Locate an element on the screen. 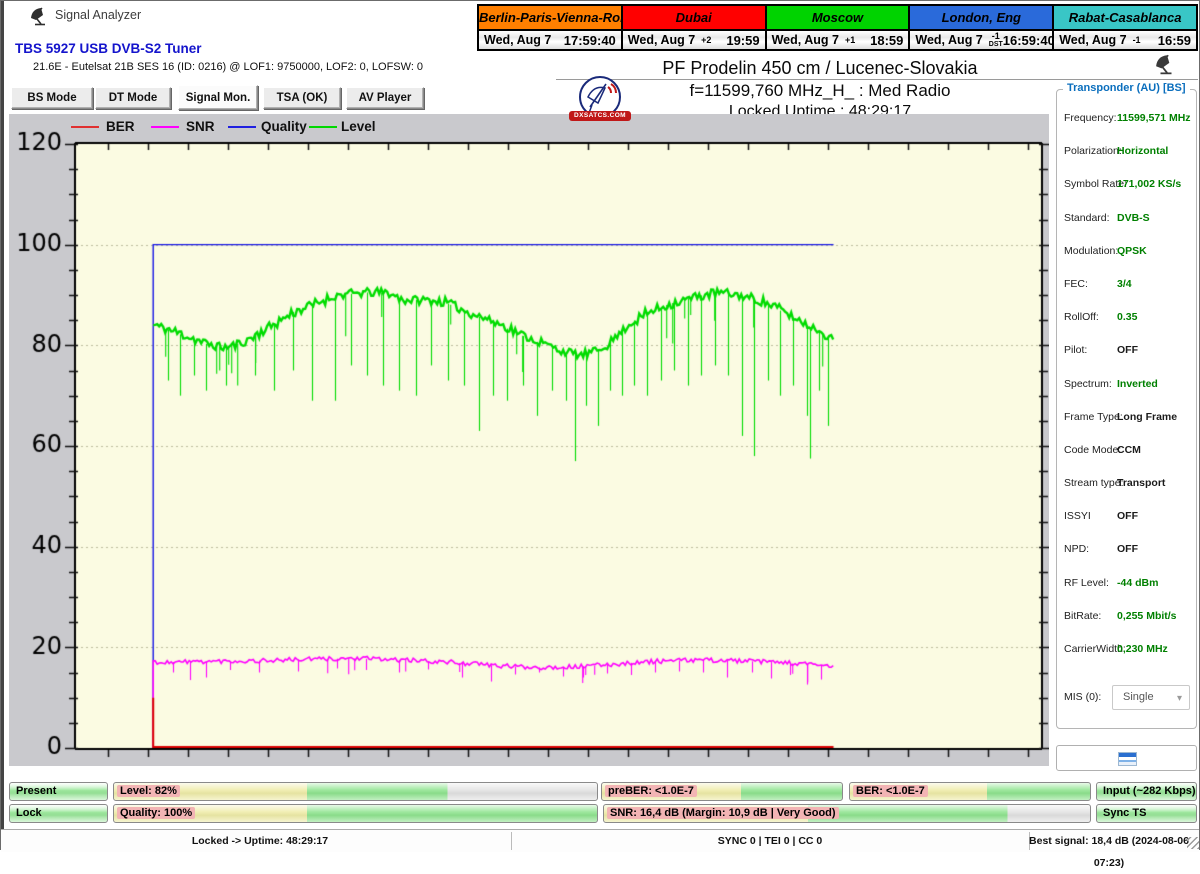 Image resolution: width=1200 pixels, height=874 pixels. transponder-row: Symbol Rate: 171,002 KS/s is located at coordinates (1126, 185).